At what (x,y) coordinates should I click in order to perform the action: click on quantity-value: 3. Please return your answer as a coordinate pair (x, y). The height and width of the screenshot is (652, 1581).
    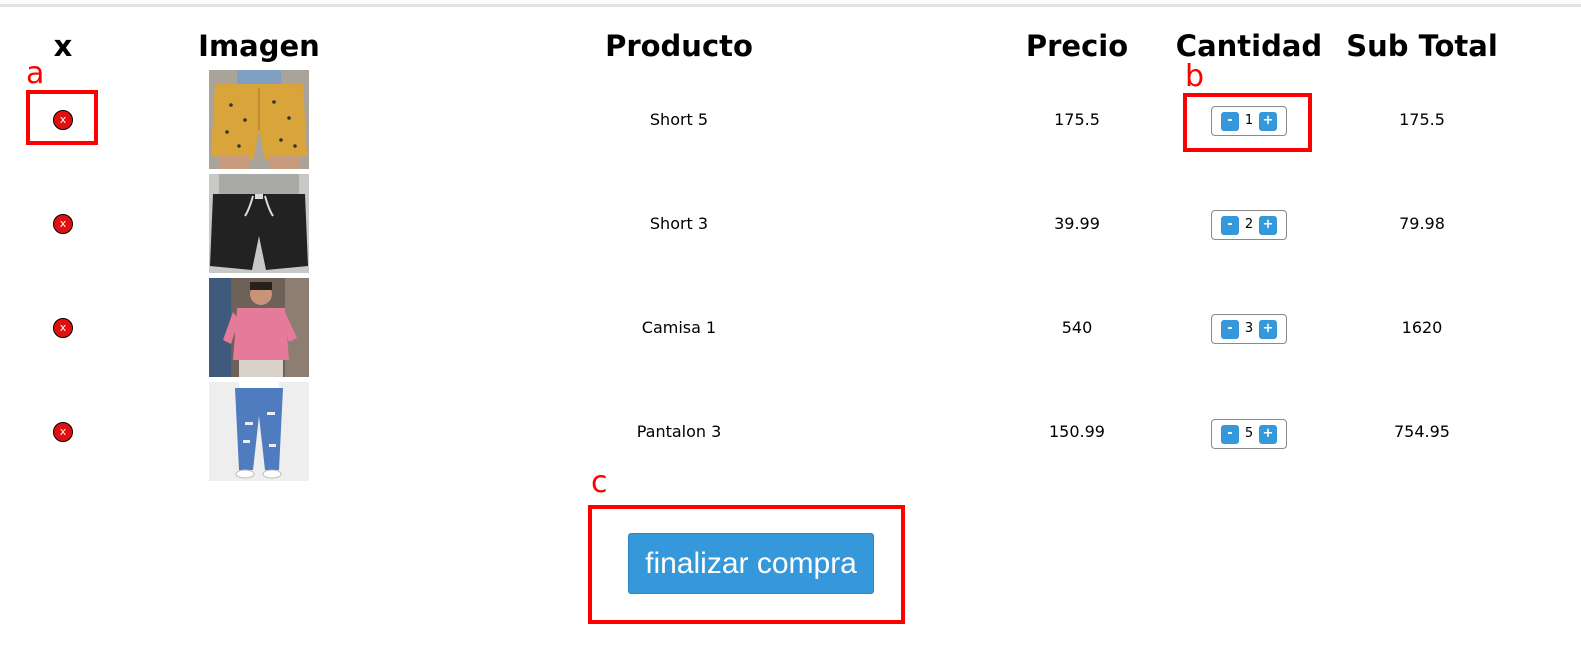
    Looking at the image, I should click on (1249, 328).